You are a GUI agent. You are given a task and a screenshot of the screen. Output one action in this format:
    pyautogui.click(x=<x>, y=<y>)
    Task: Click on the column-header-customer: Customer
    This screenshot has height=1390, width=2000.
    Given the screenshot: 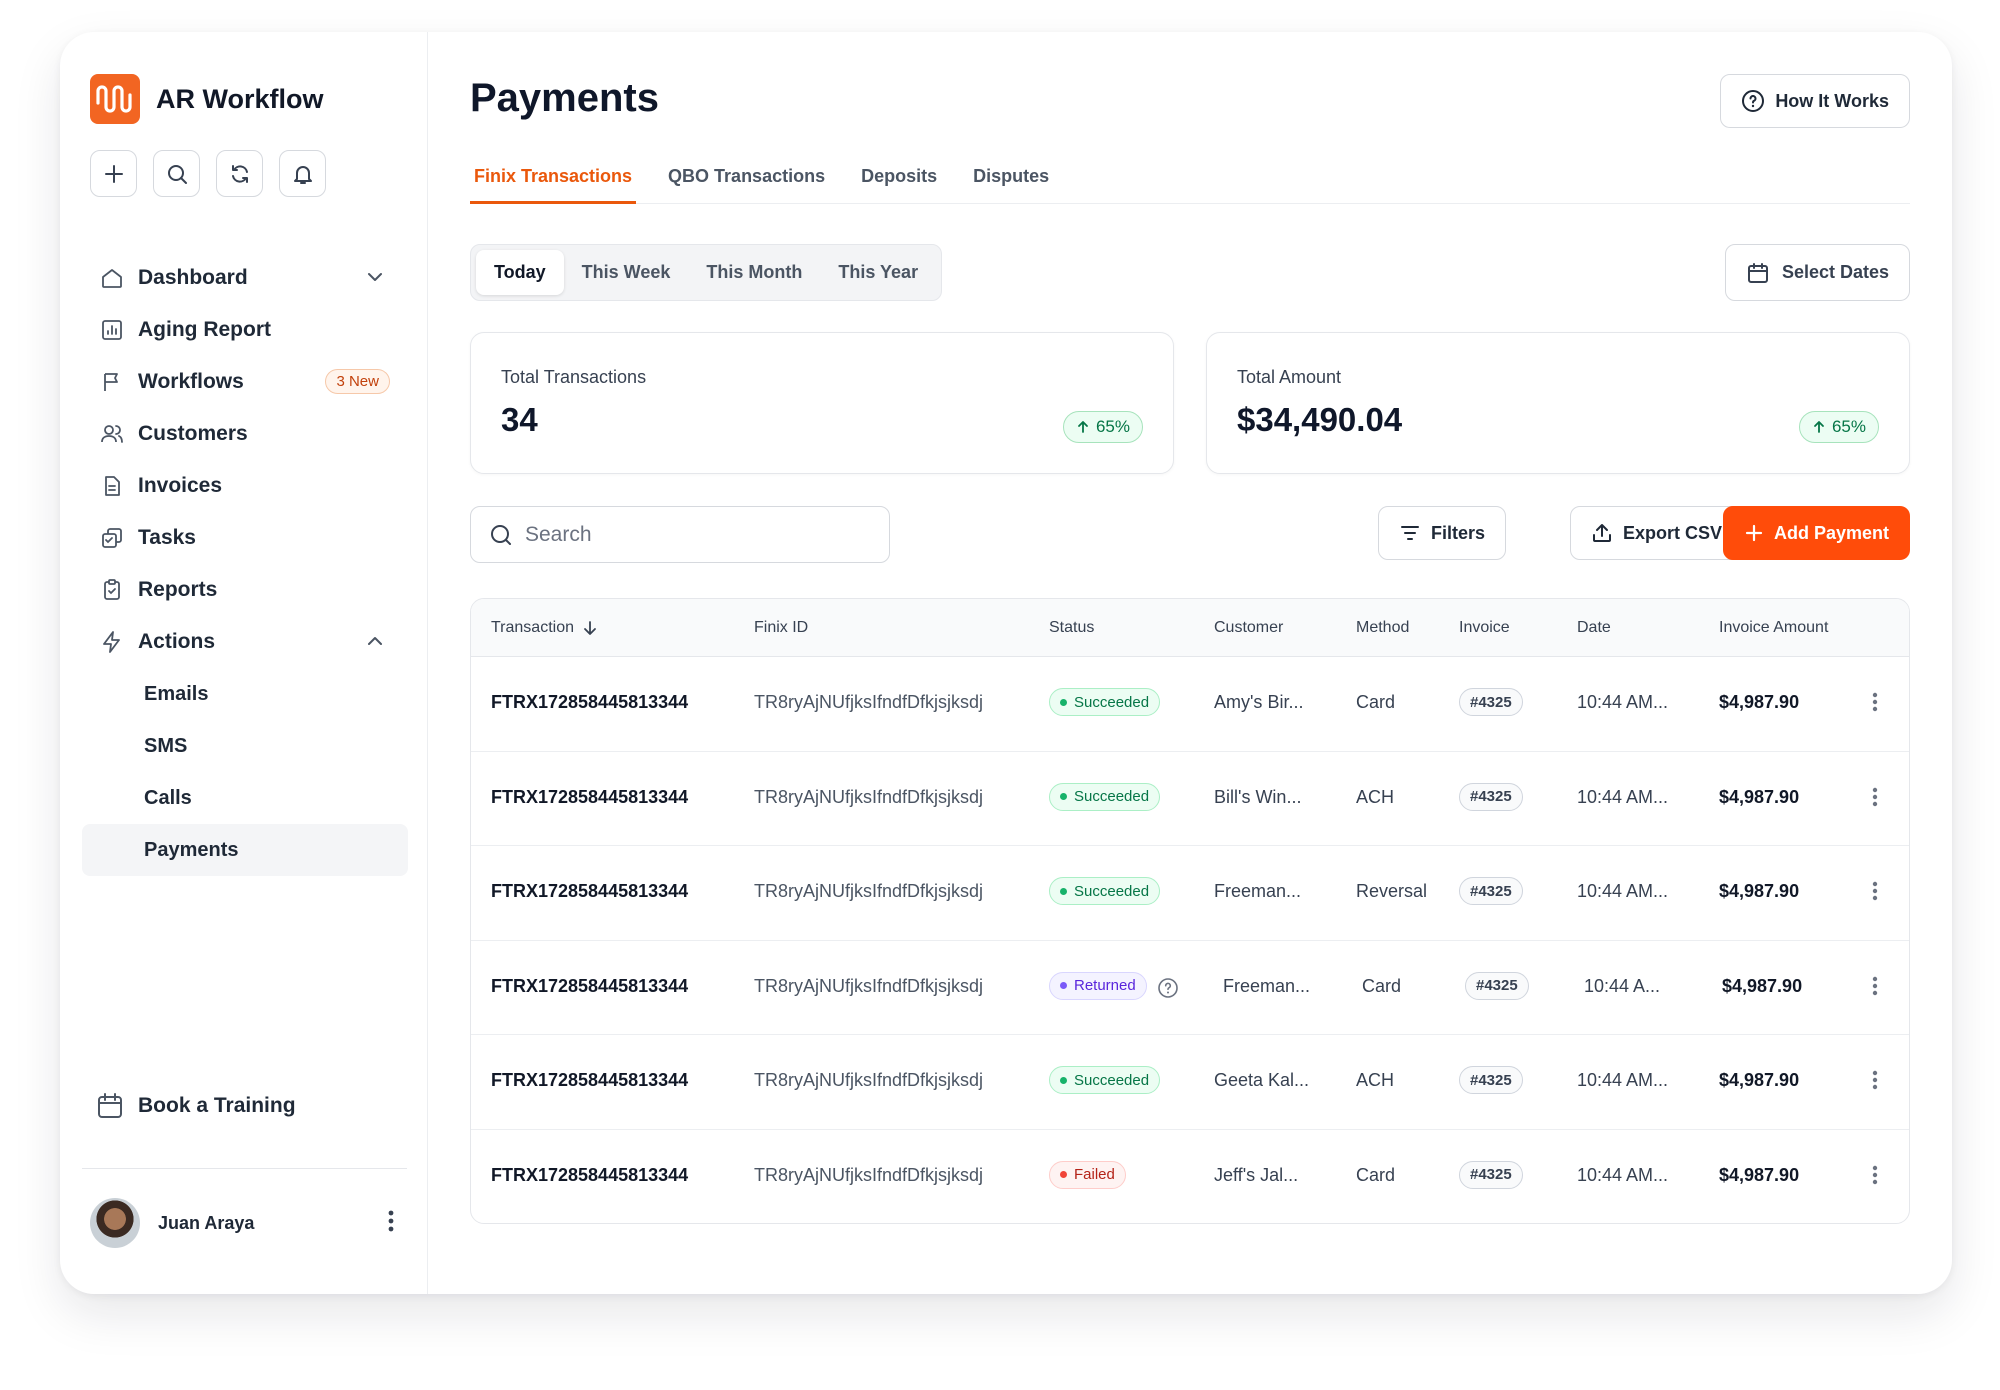 What is the action you would take?
    pyautogui.click(x=1249, y=627)
    